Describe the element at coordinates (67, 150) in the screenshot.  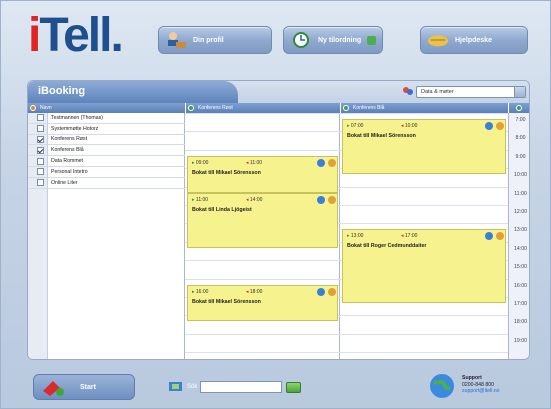
I see `person-name: Konferens Blå` at that location.